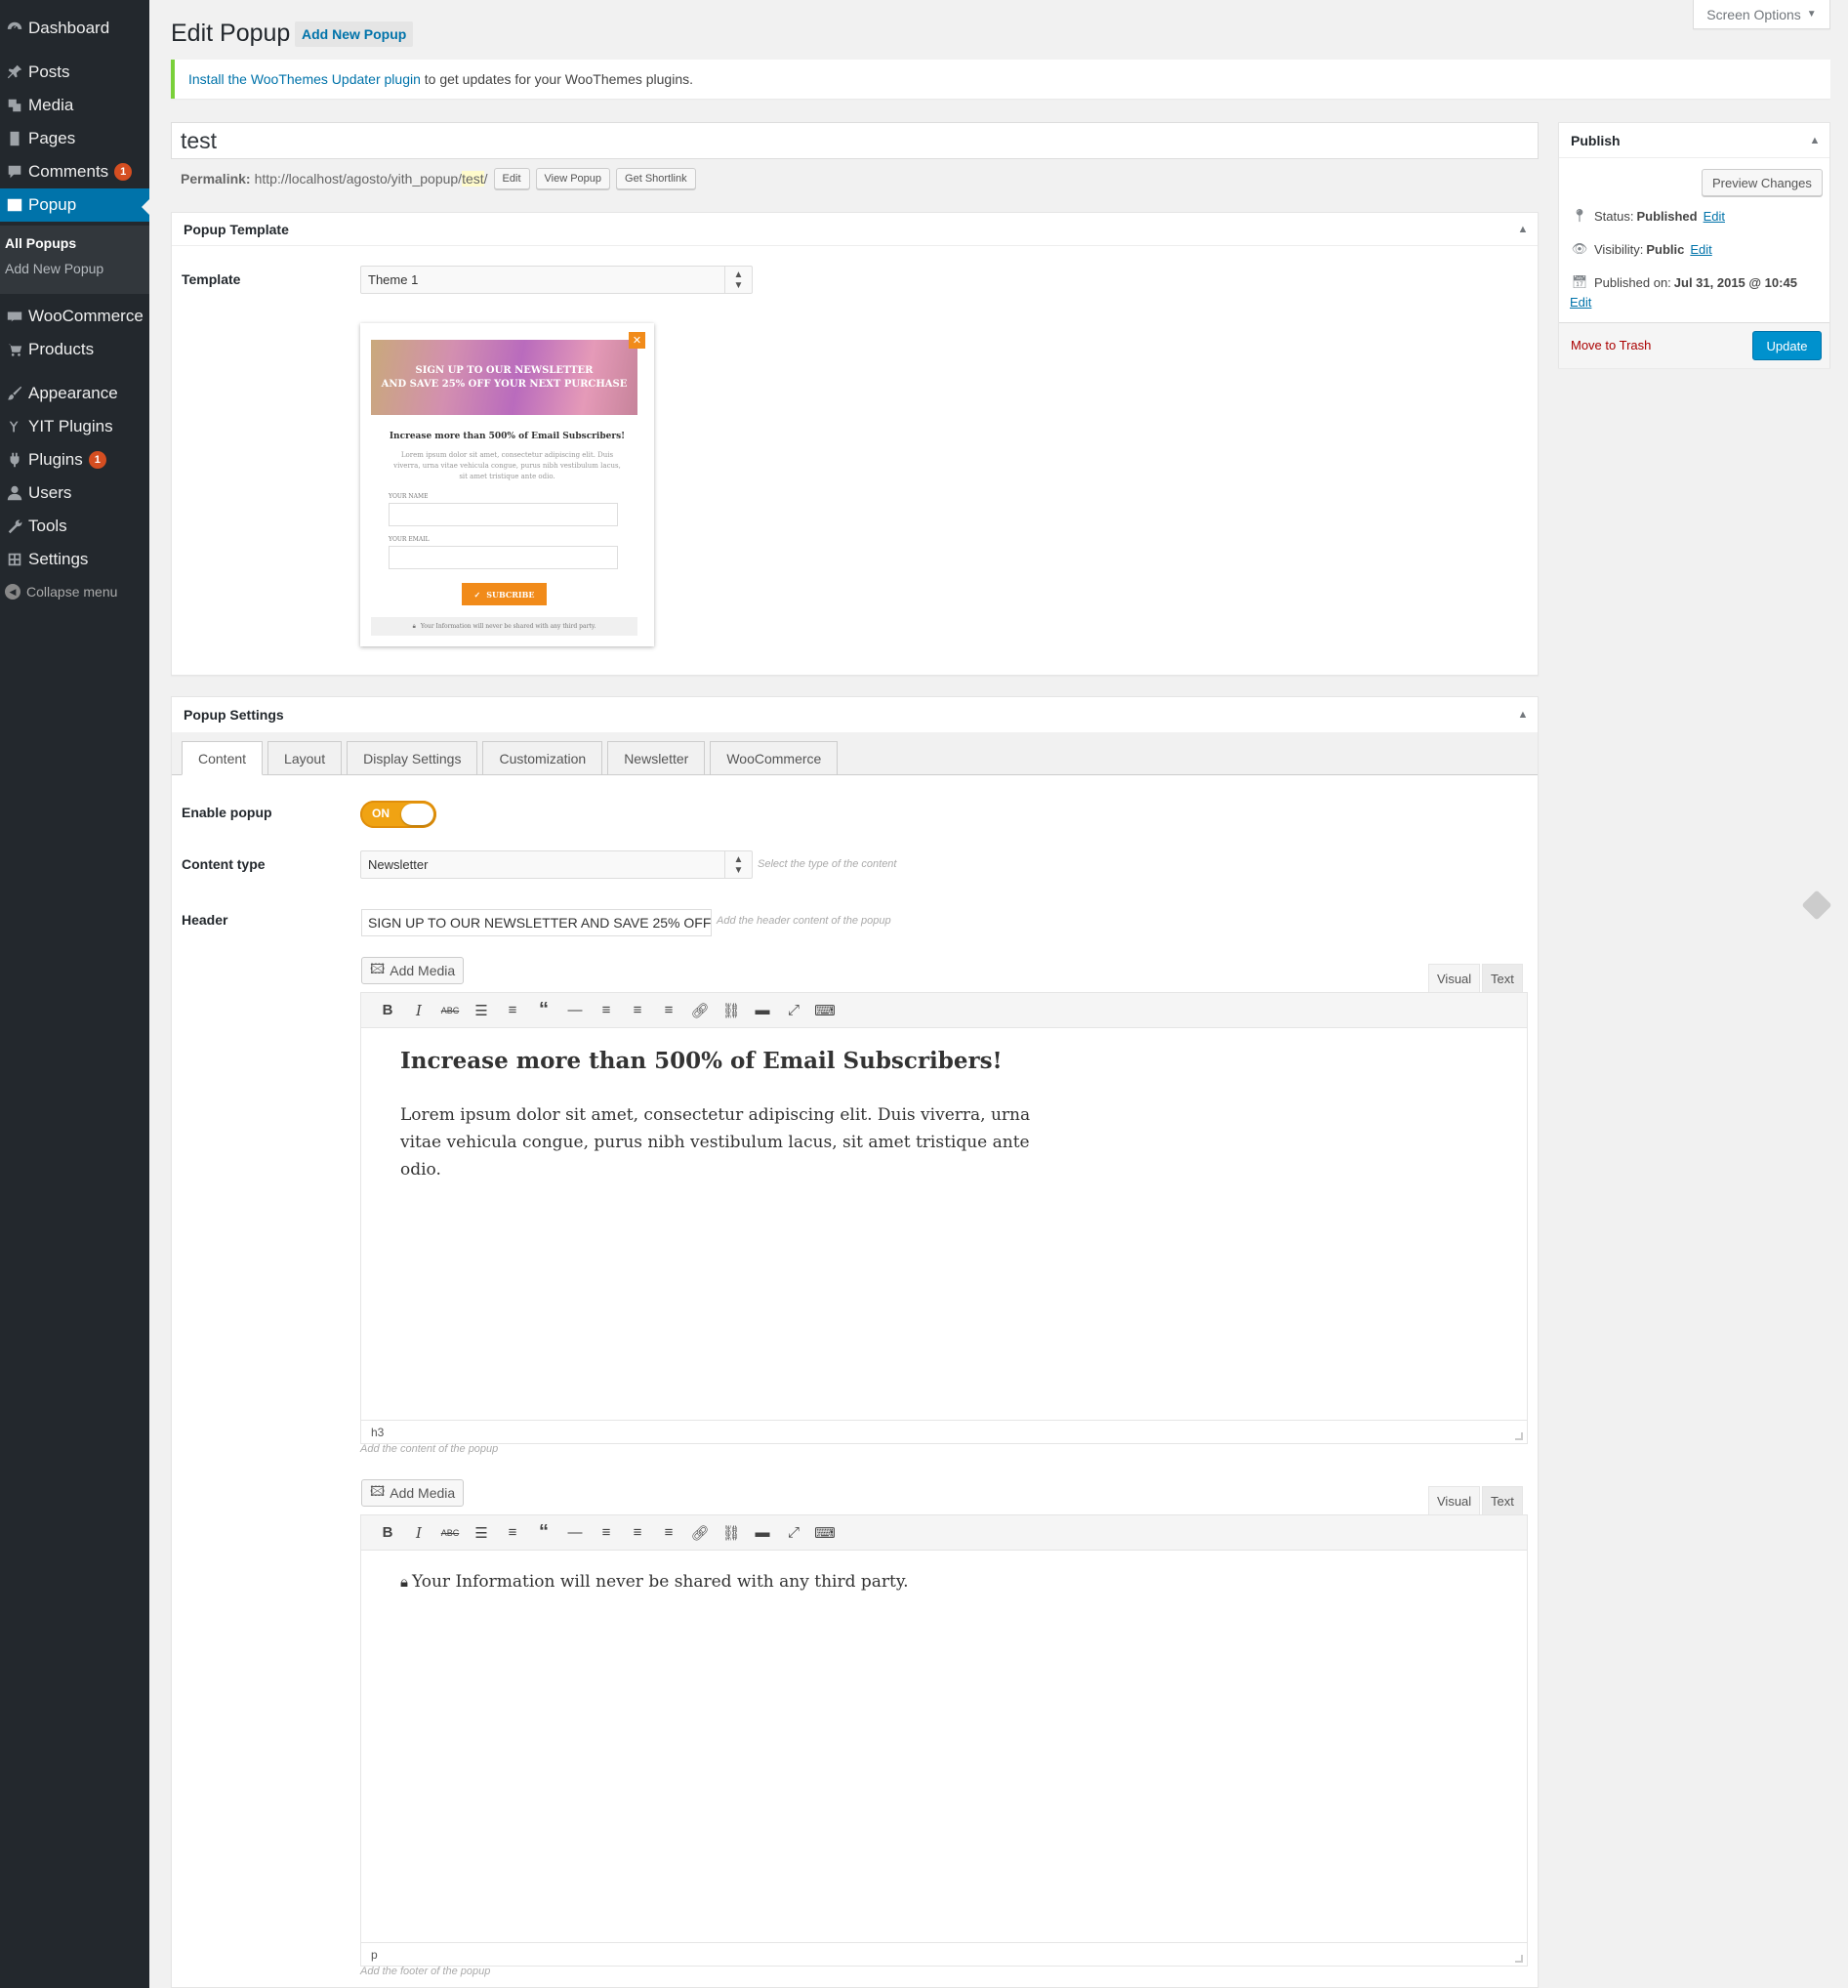 This screenshot has height=1988, width=1848. I want to click on sidebar-item-dashboard: Dashboard, so click(74, 28).